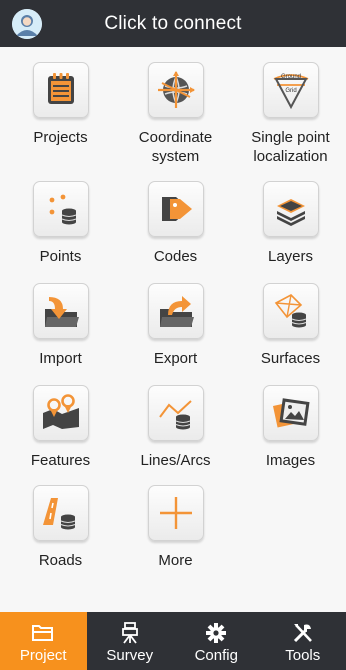 The height and width of the screenshot is (670, 346). I want to click on tab-project: Project, so click(43, 641).